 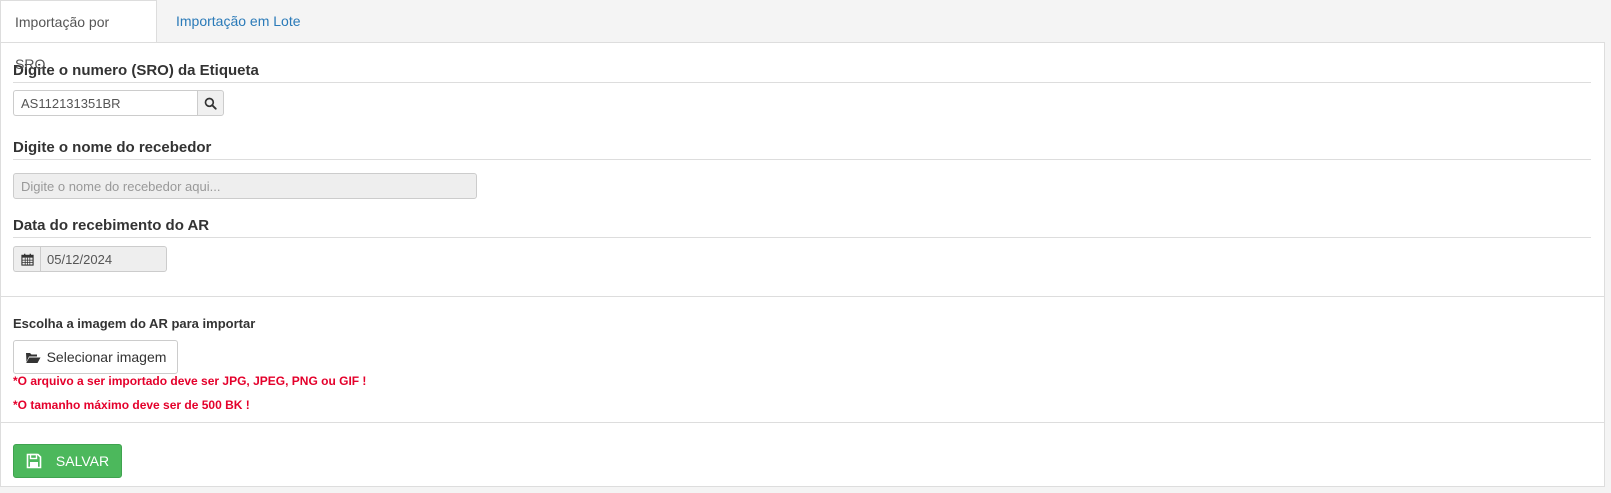 What do you see at coordinates (802, 296) in the screenshot?
I see `section-divider` at bounding box center [802, 296].